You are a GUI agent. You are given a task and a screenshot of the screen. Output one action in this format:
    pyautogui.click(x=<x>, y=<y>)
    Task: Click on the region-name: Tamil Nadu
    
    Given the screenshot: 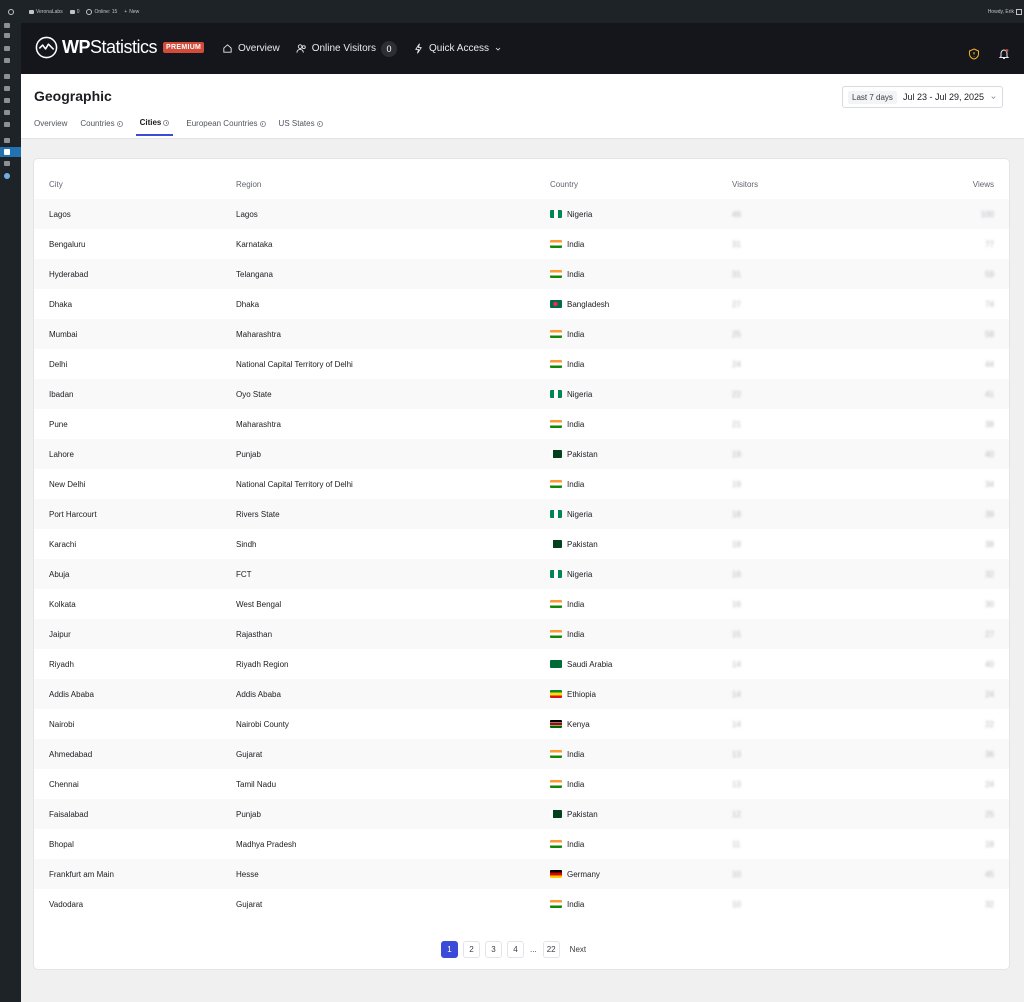 What is the action you would take?
    pyautogui.click(x=256, y=784)
    